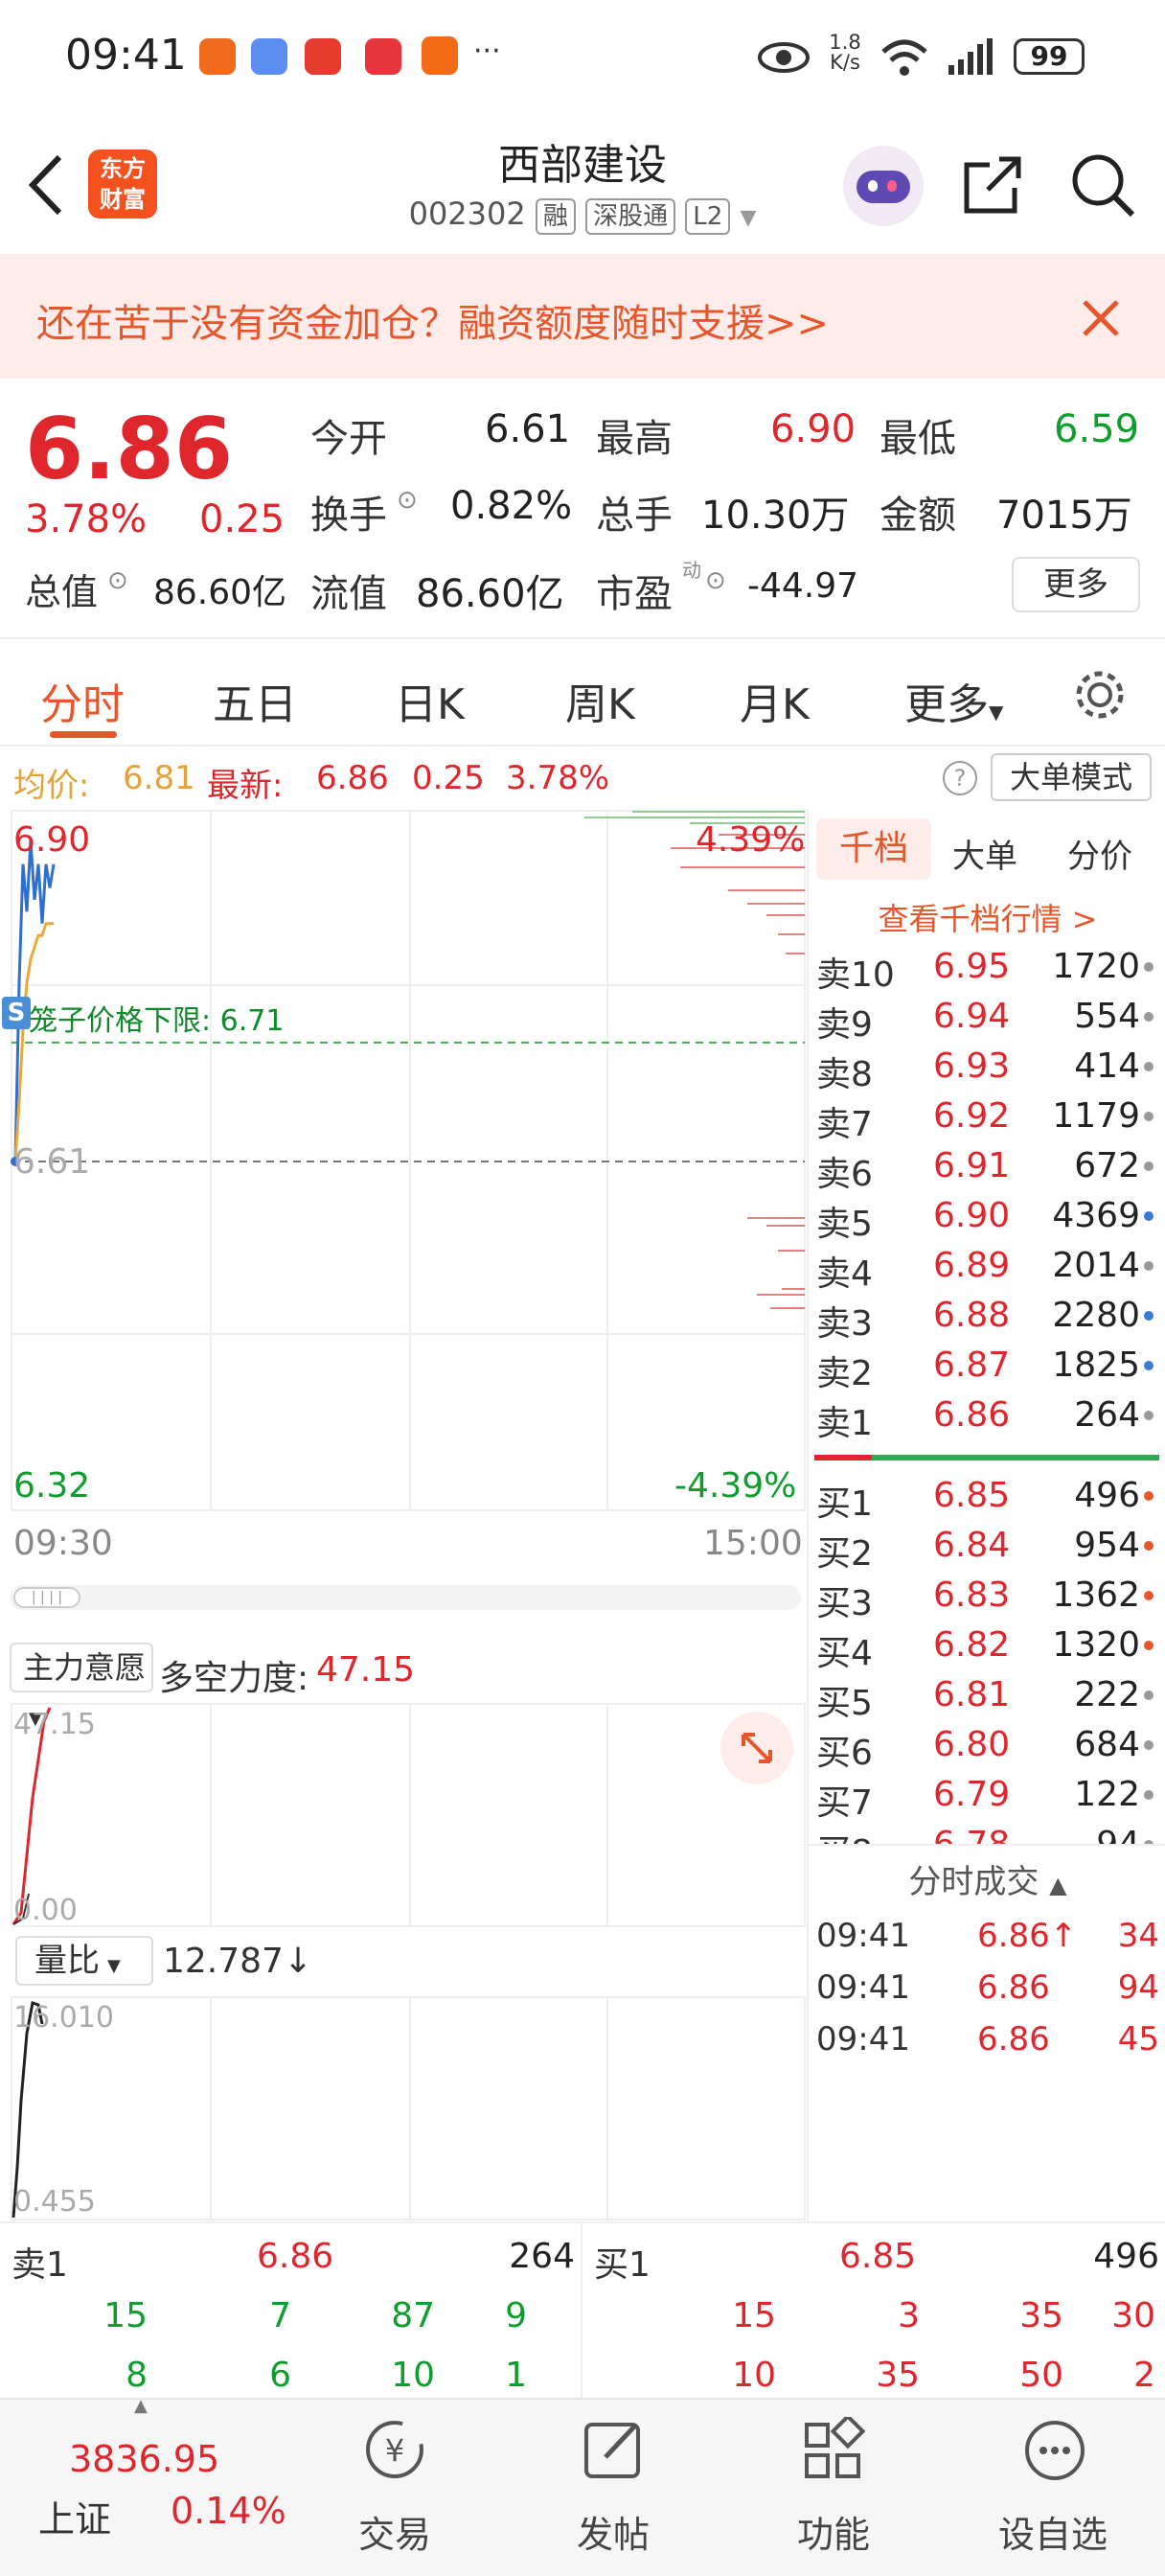 The height and width of the screenshot is (2576, 1165). Describe the element at coordinates (987, 1647) in the screenshot. I see `buy-level-row: 买4 6.82 1320` at that location.